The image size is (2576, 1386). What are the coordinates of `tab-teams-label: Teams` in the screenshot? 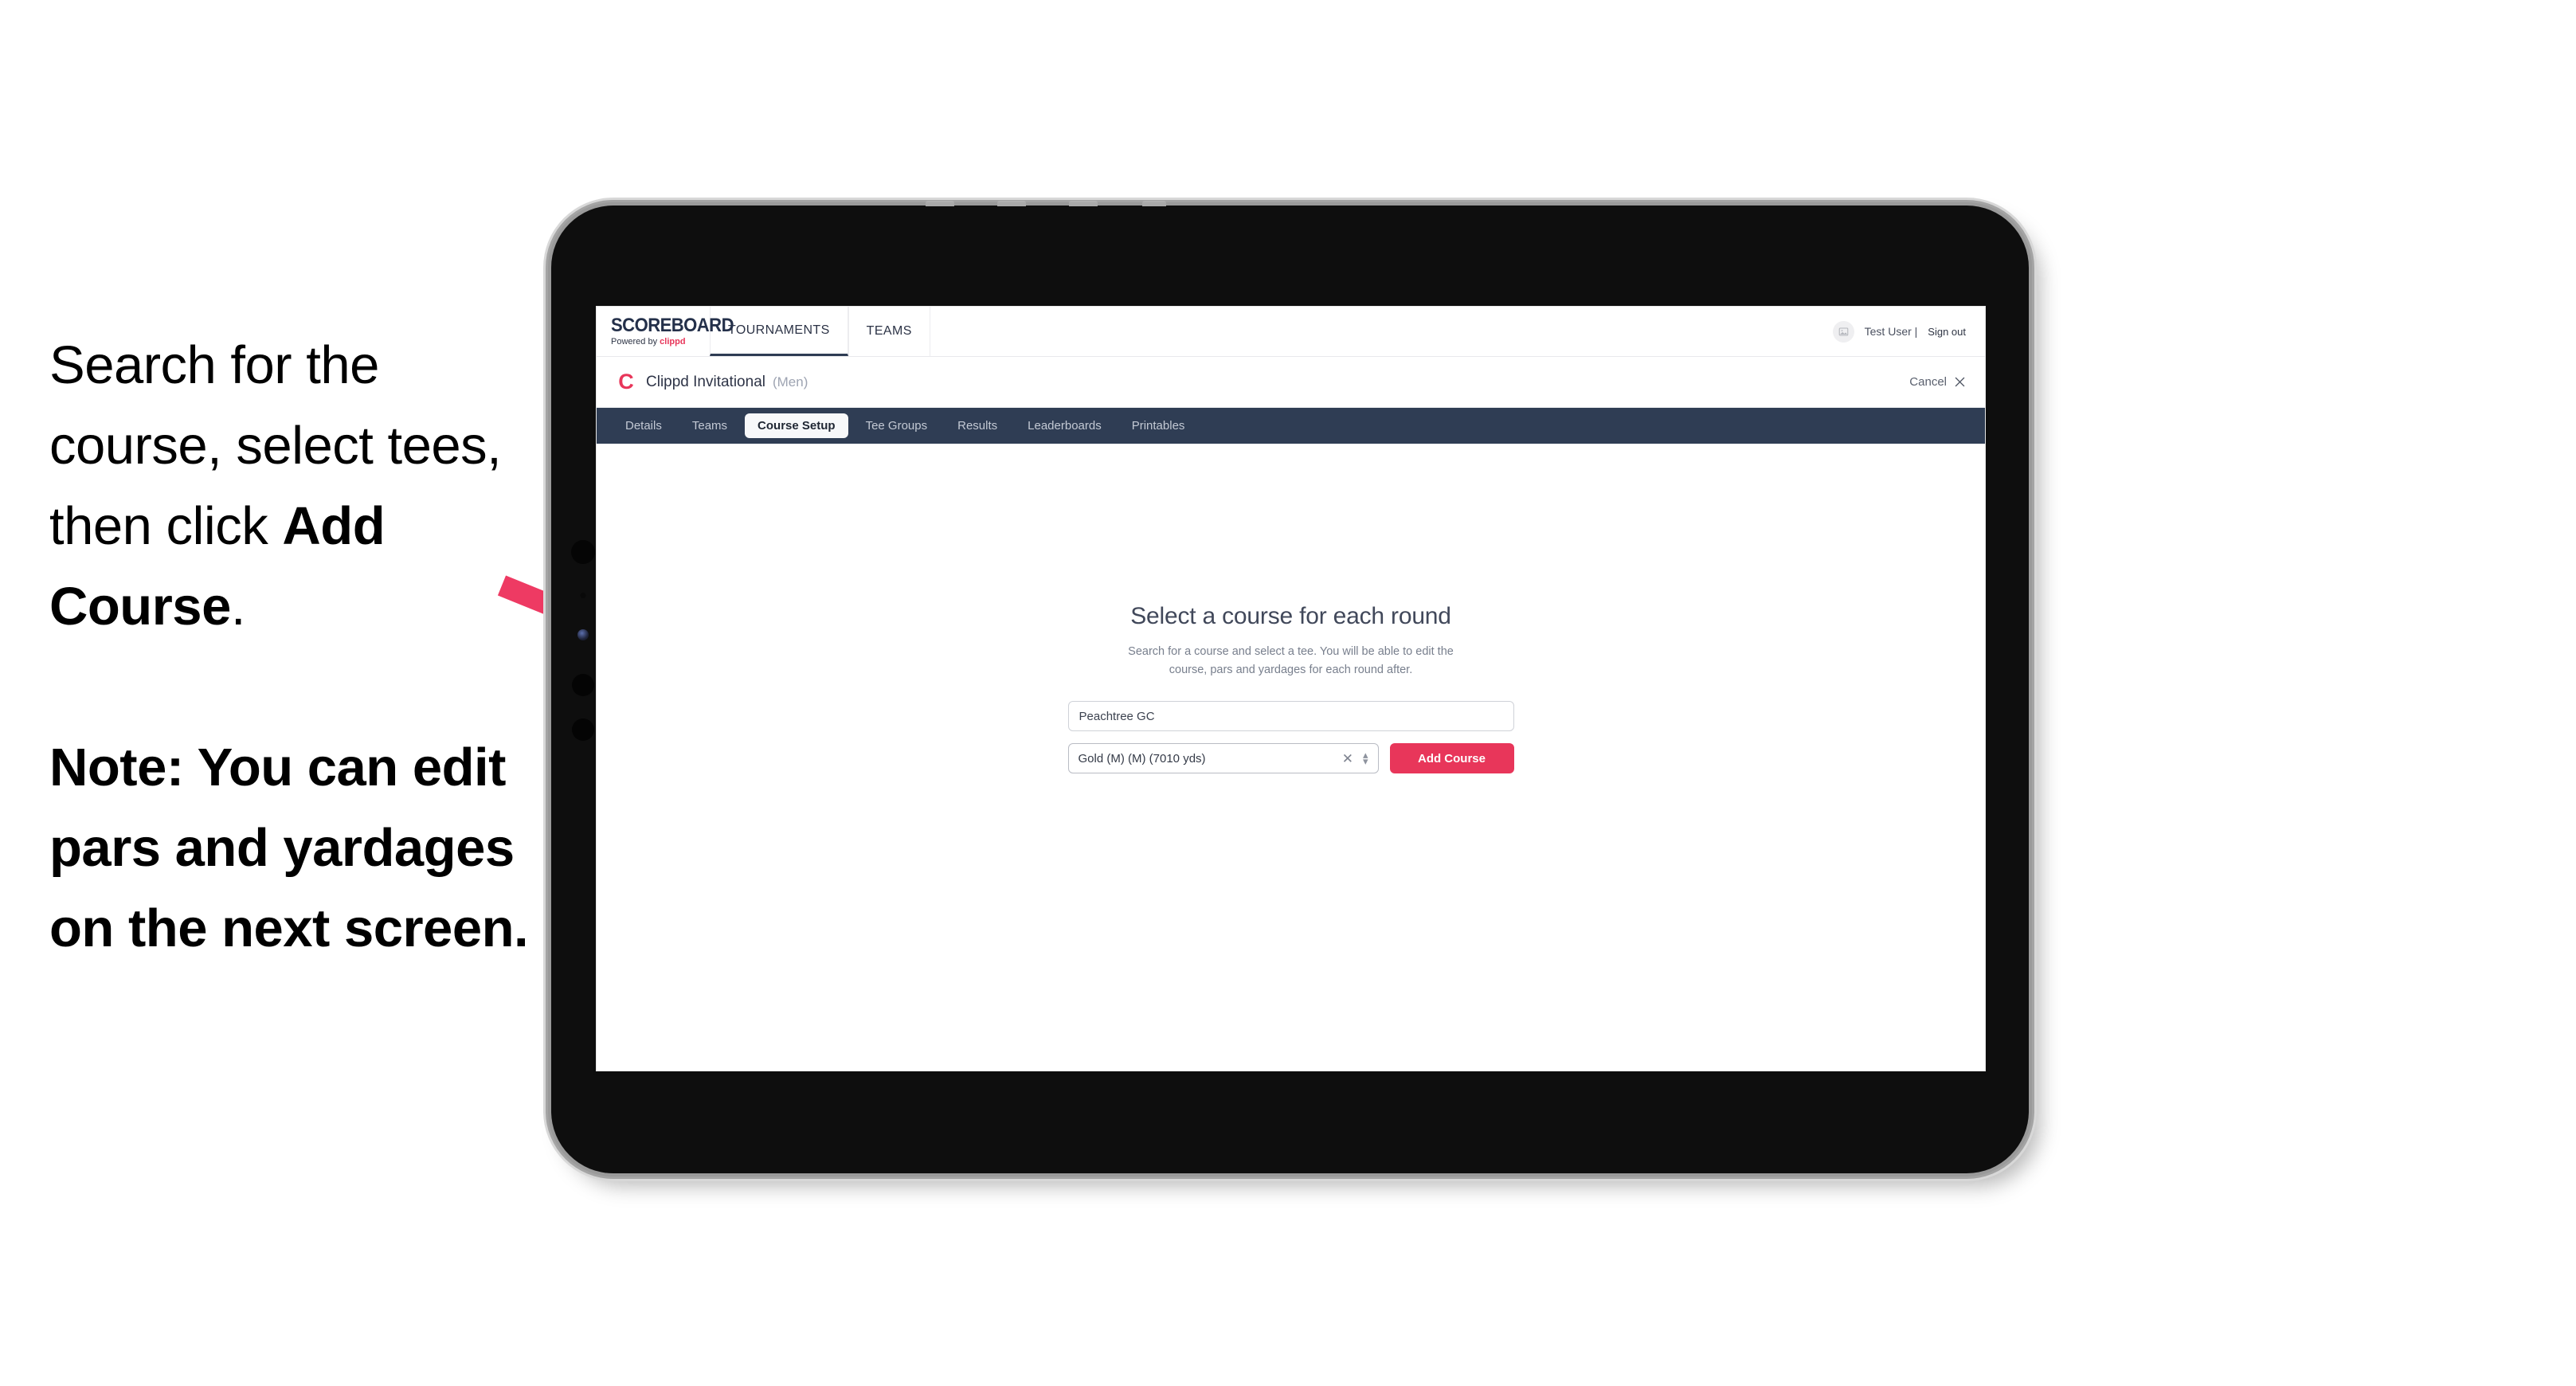 It's located at (709, 426).